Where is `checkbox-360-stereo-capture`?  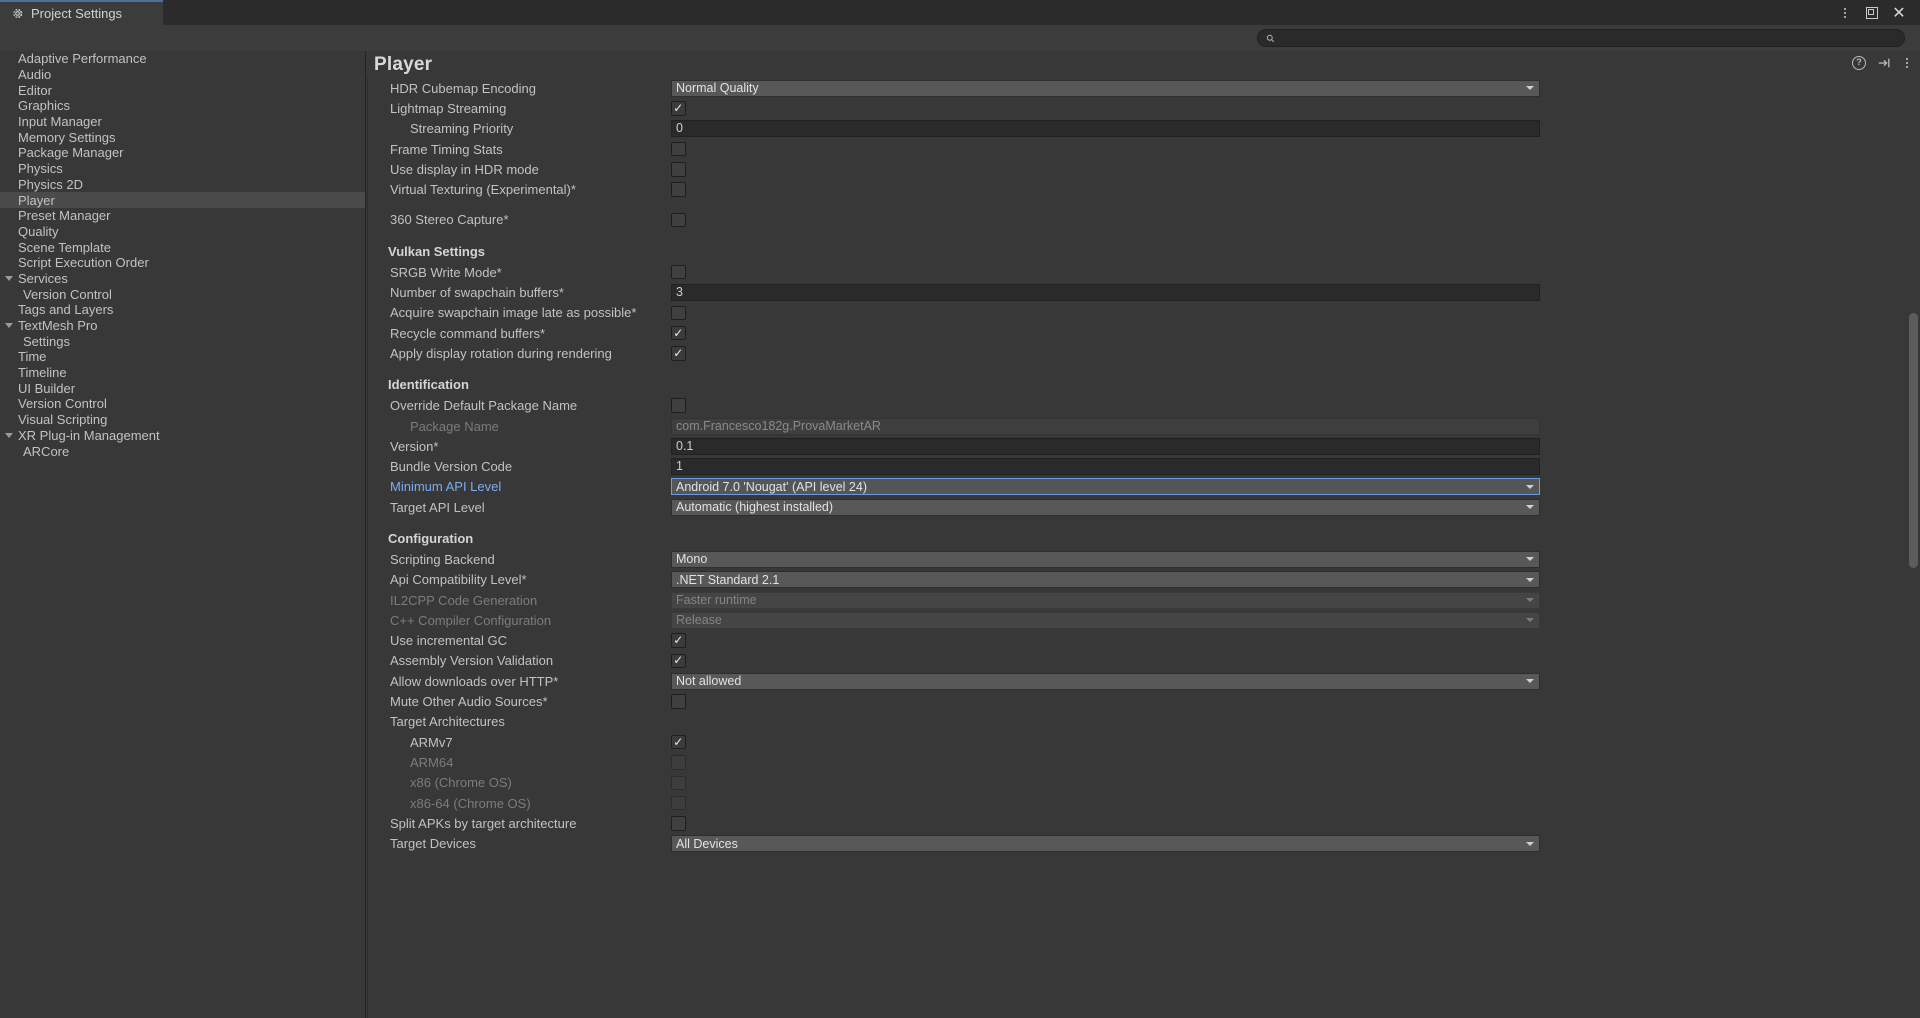
checkbox-360-stereo-capture is located at coordinates (678, 220).